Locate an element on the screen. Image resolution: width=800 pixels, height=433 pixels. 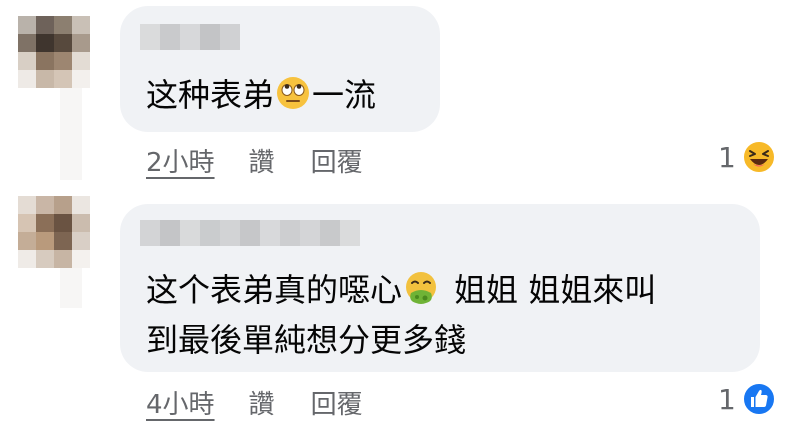
comment-actions: 4小時 讚 回覆 is located at coordinates (272, 402).